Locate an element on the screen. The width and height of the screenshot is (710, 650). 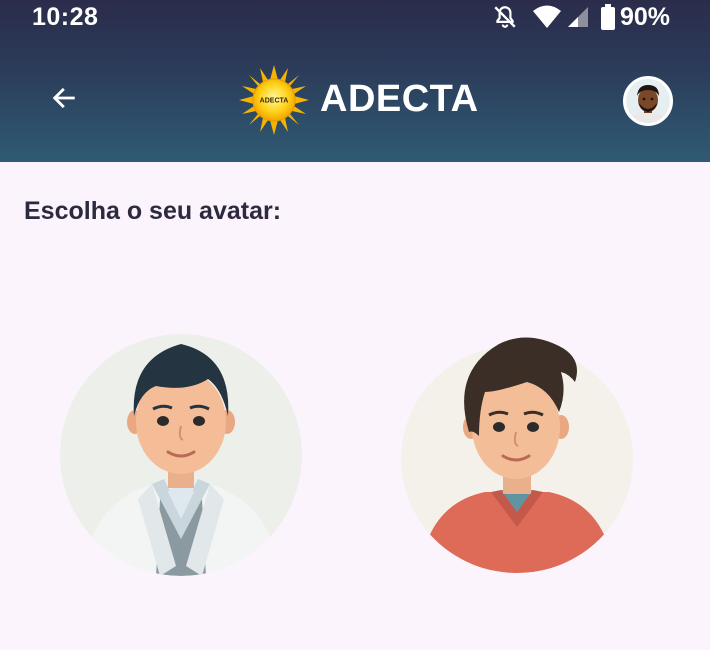
doctor-avatar-option is located at coordinates (181, 455).